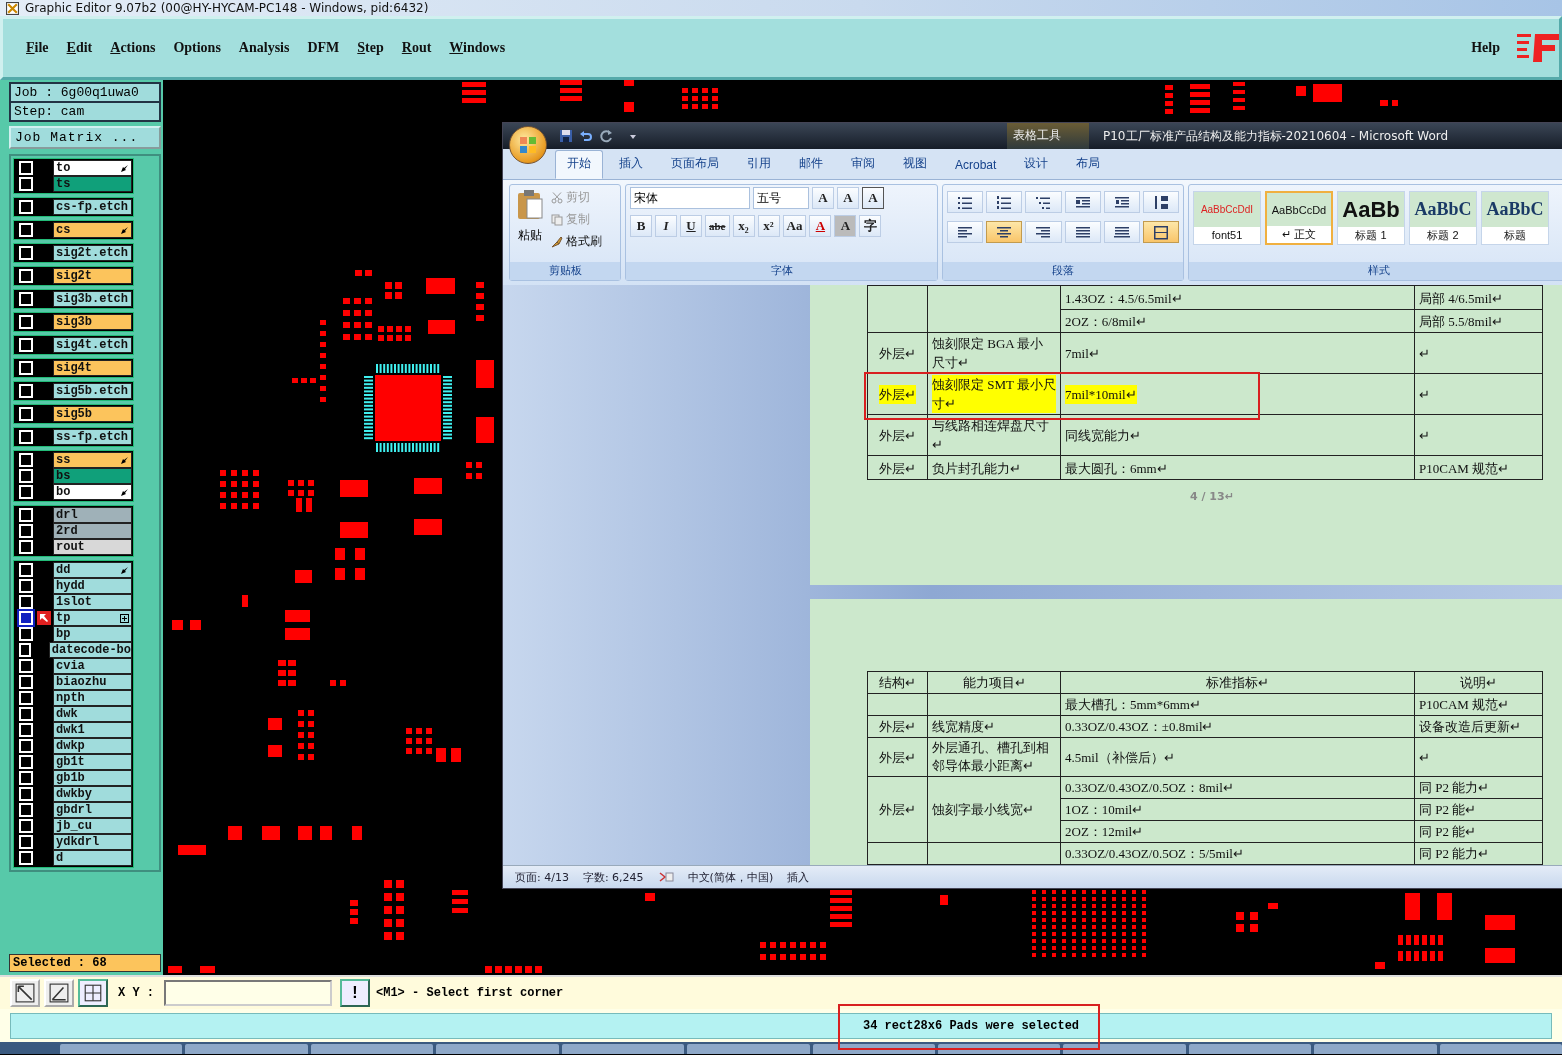 Image resolution: width=1562 pixels, height=1055 pixels. What do you see at coordinates (811, 164) in the screenshot?
I see `ribbon-tab: 邮件` at bounding box center [811, 164].